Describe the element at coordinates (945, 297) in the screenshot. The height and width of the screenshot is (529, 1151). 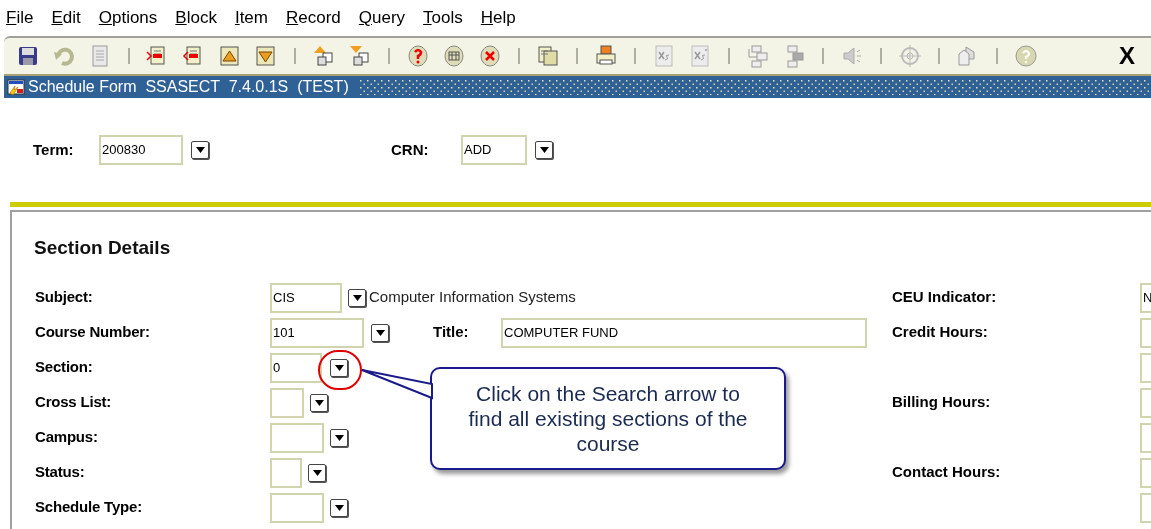
I see `field-label: CEU Indicator:` at that location.